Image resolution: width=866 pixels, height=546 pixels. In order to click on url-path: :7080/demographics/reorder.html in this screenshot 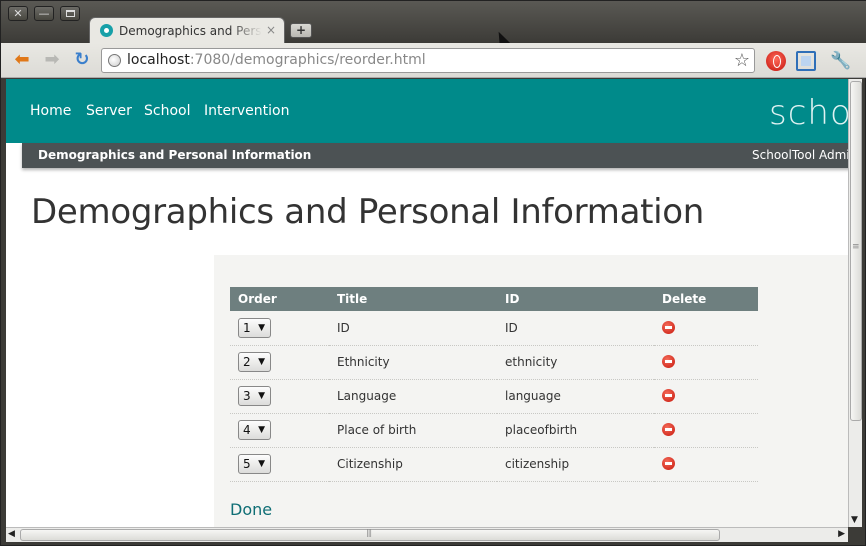, I will do `click(307, 60)`.